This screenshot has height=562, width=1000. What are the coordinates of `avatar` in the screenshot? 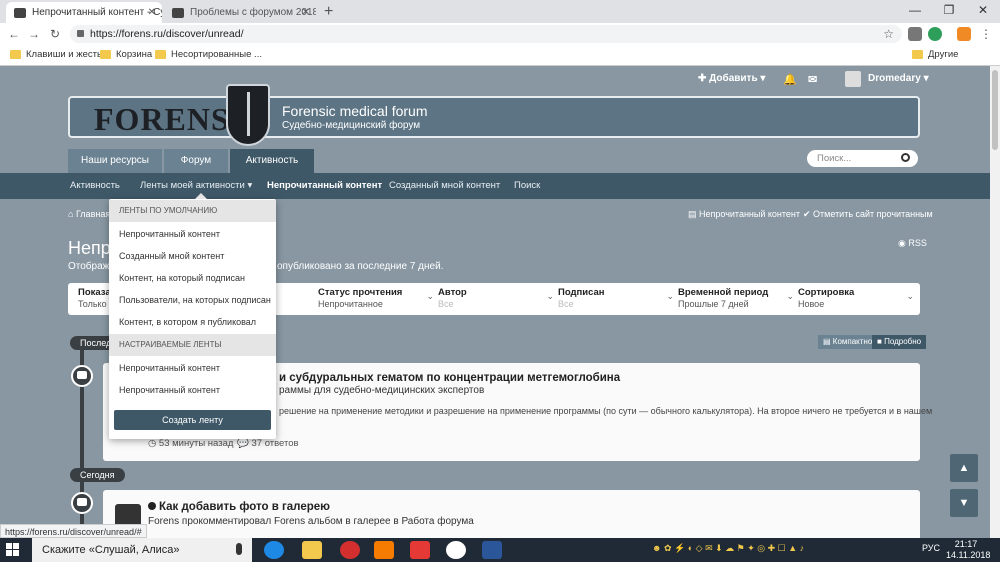 It's located at (853, 79).